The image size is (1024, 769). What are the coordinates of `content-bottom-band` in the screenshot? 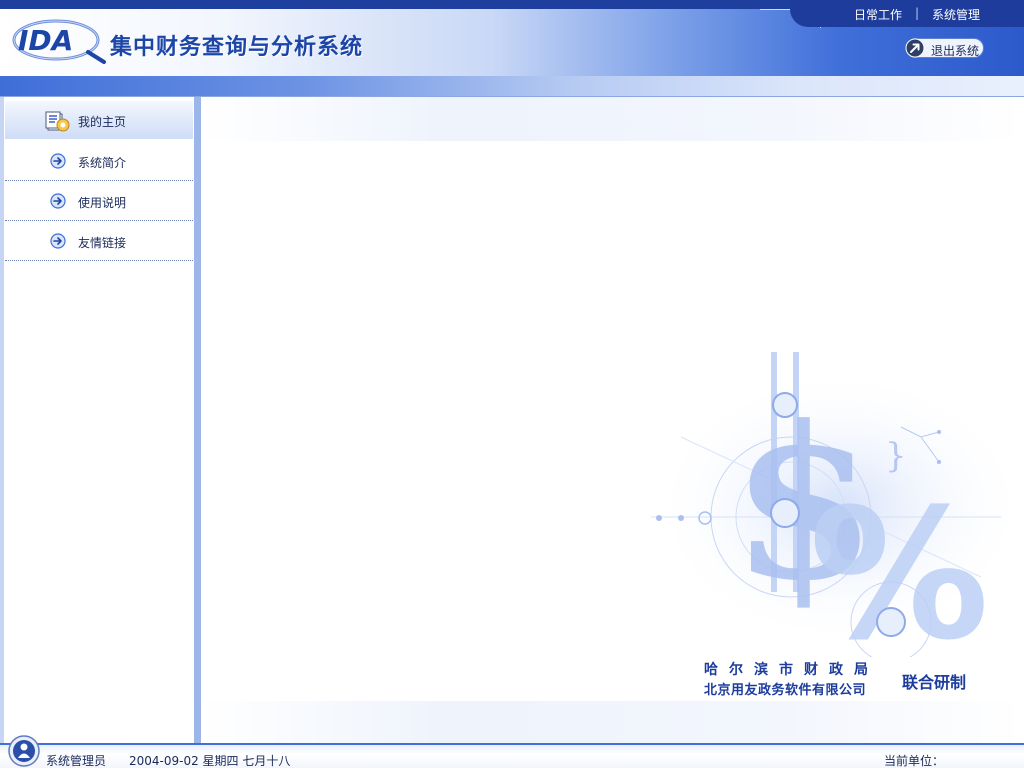 It's located at (612, 722).